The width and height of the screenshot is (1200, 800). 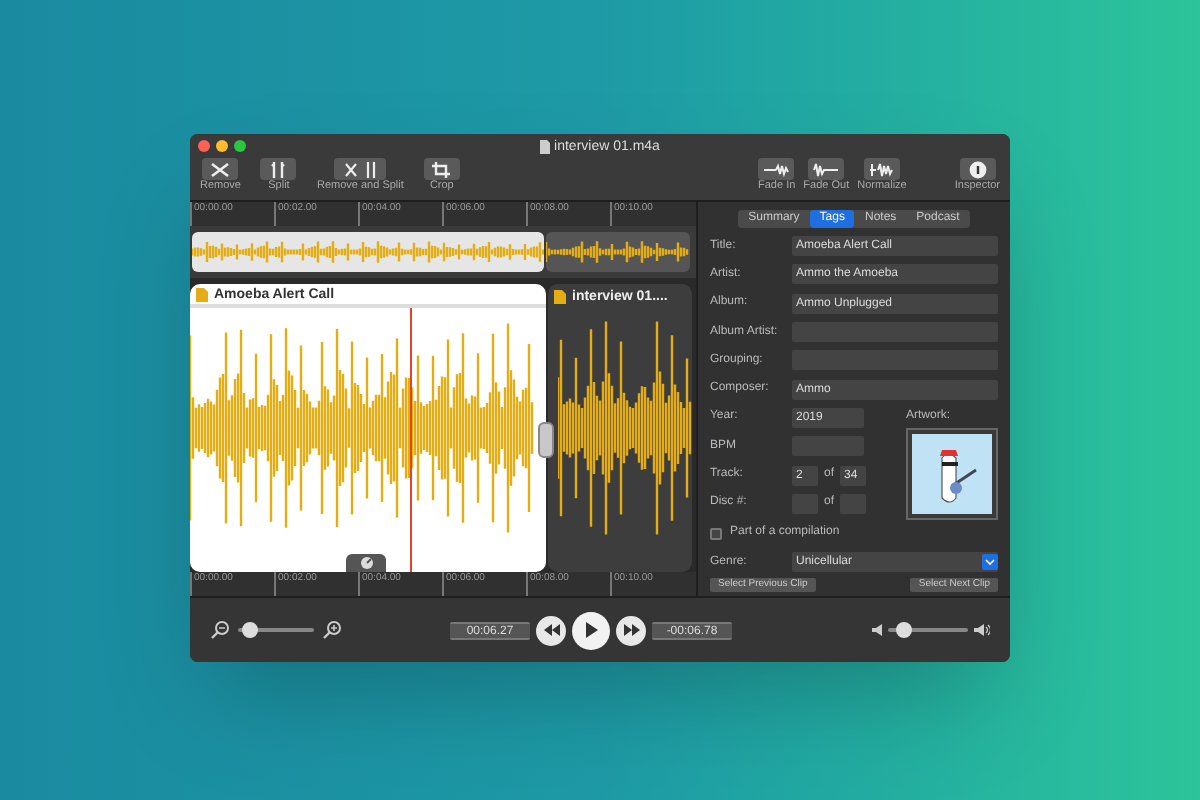 I want to click on cartoon-artwork-drawing, so click(x=952, y=473).